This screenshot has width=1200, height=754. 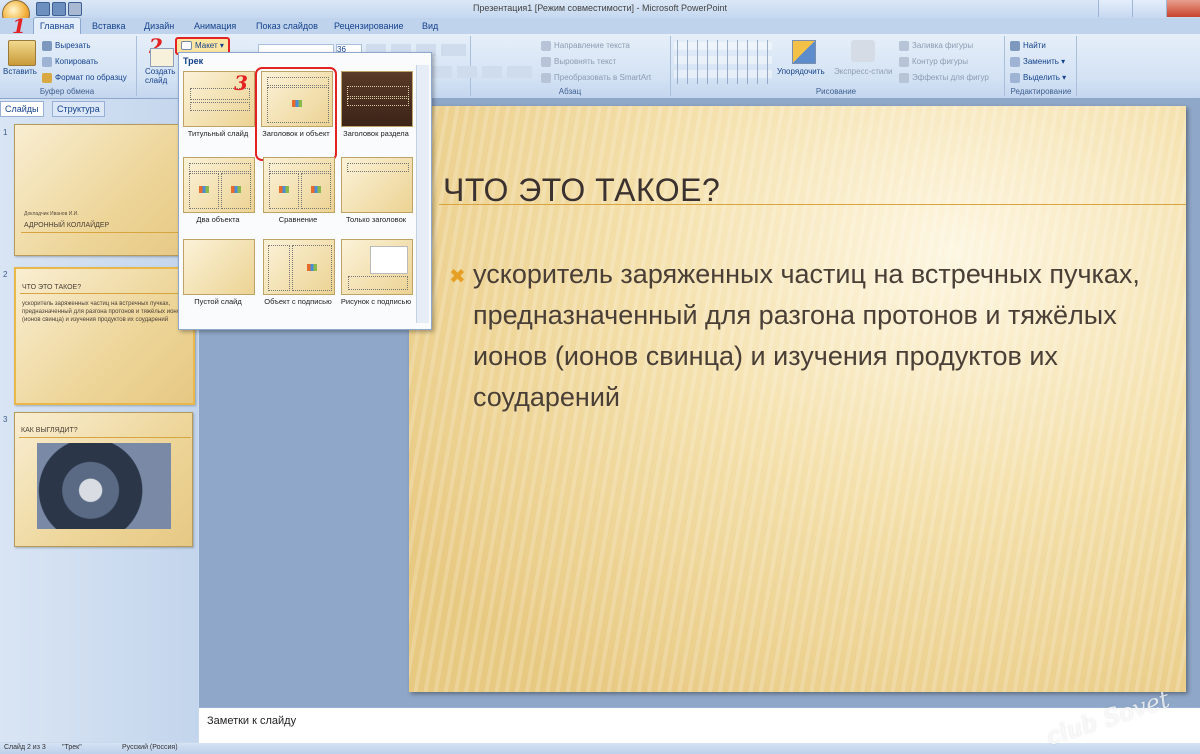 I want to click on tab-slideshow: Показ слайдов, so click(x=287, y=26).